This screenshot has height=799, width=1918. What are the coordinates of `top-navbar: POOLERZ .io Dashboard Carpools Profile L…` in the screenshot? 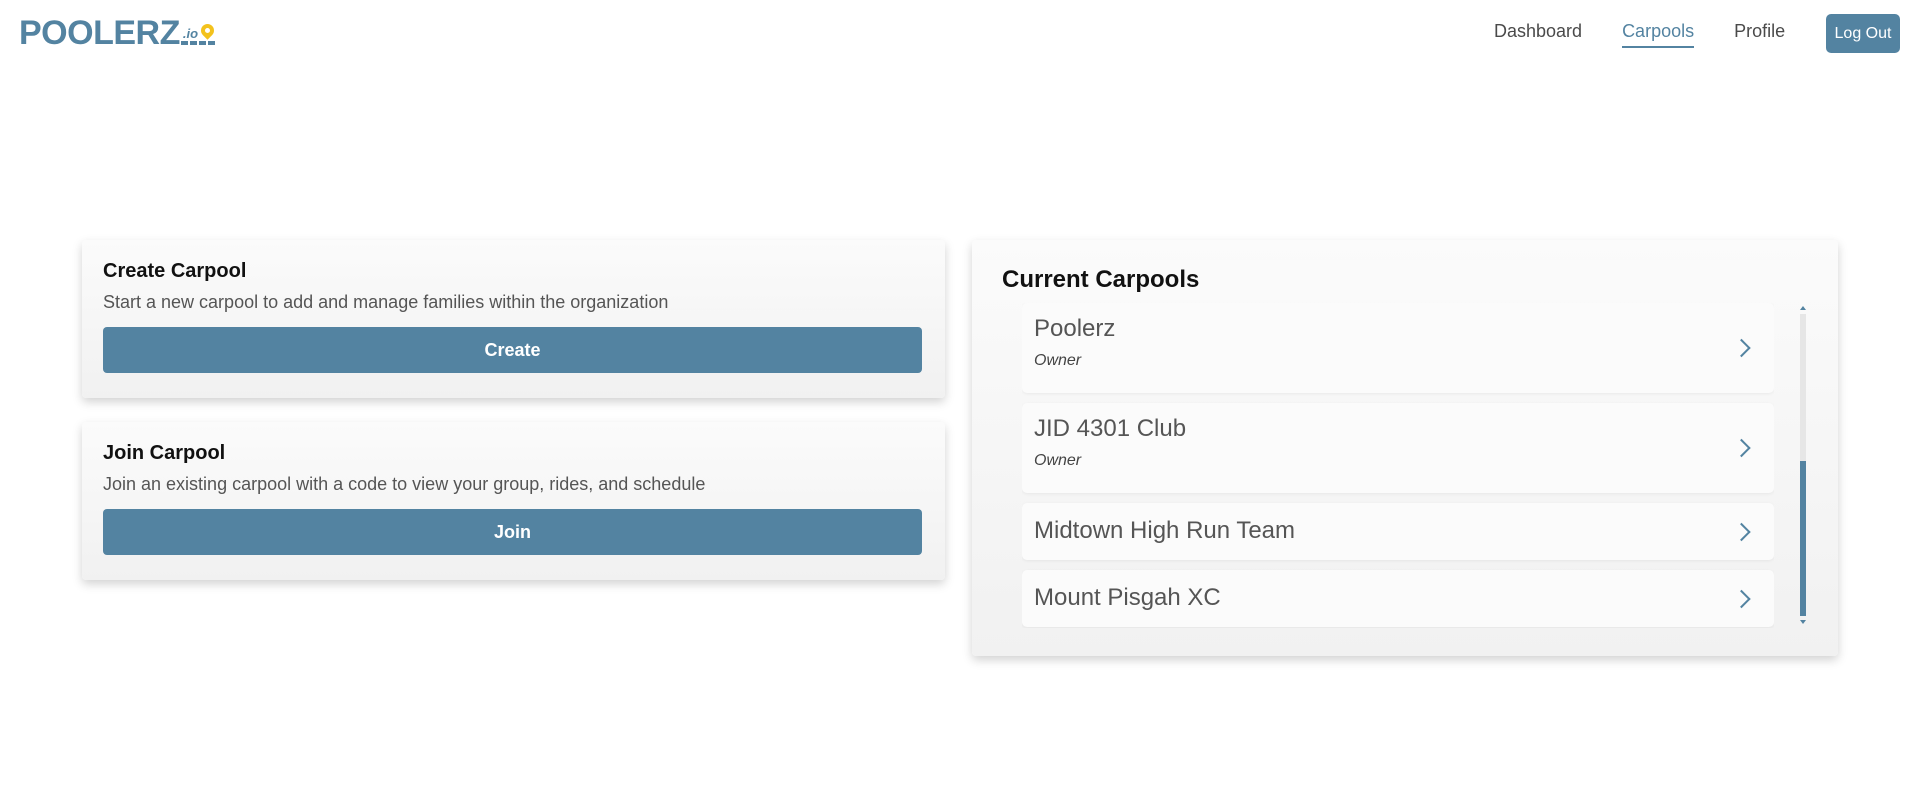 It's located at (959, 33).